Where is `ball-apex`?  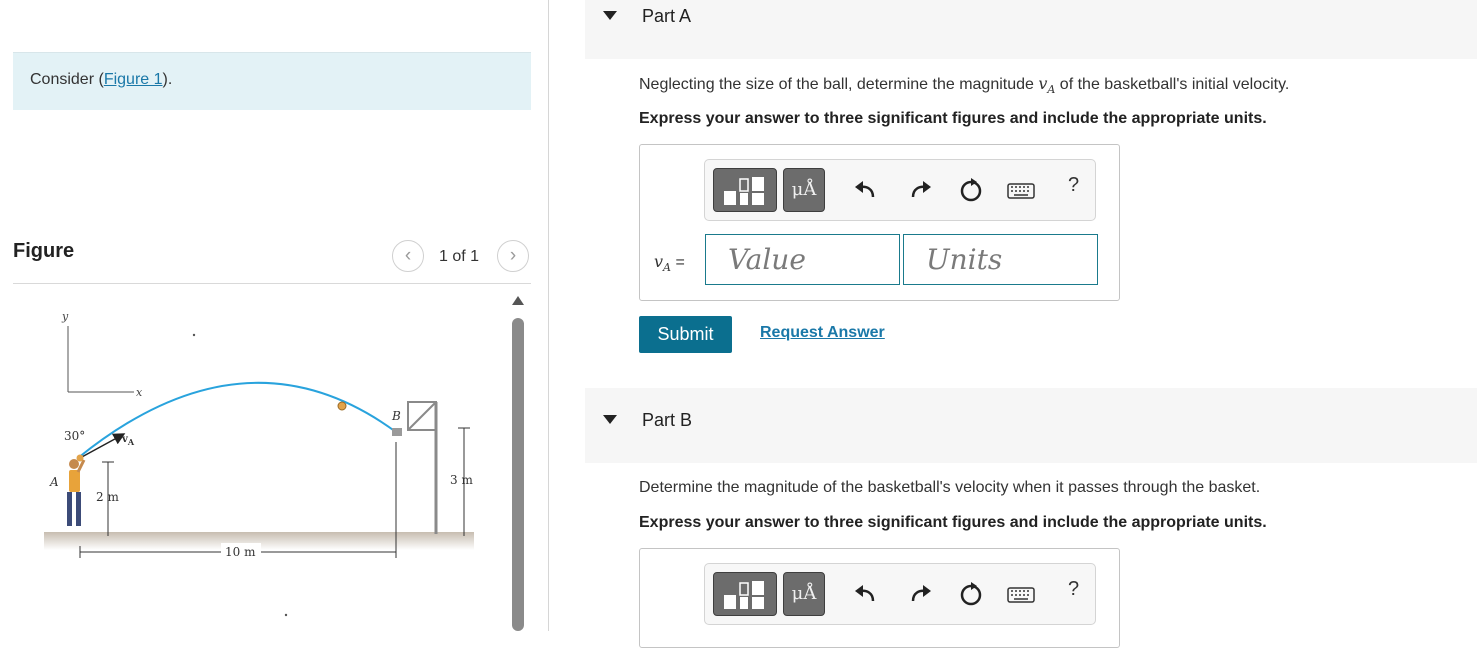
ball-apex is located at coordinates (342, 406).